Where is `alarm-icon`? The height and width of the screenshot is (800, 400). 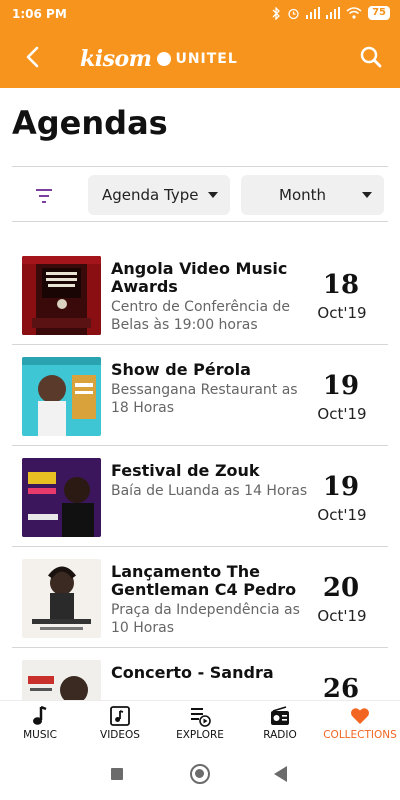 alarm-icon is located at coordinates (293, 13).